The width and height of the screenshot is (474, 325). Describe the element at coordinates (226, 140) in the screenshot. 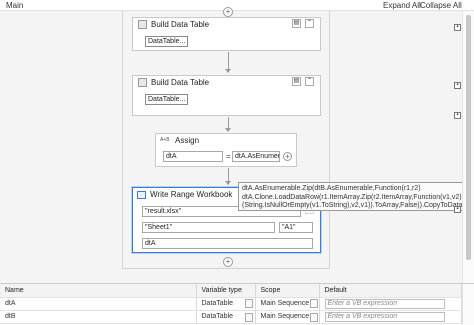

I see `activity-header: A+B Assign` at that location.